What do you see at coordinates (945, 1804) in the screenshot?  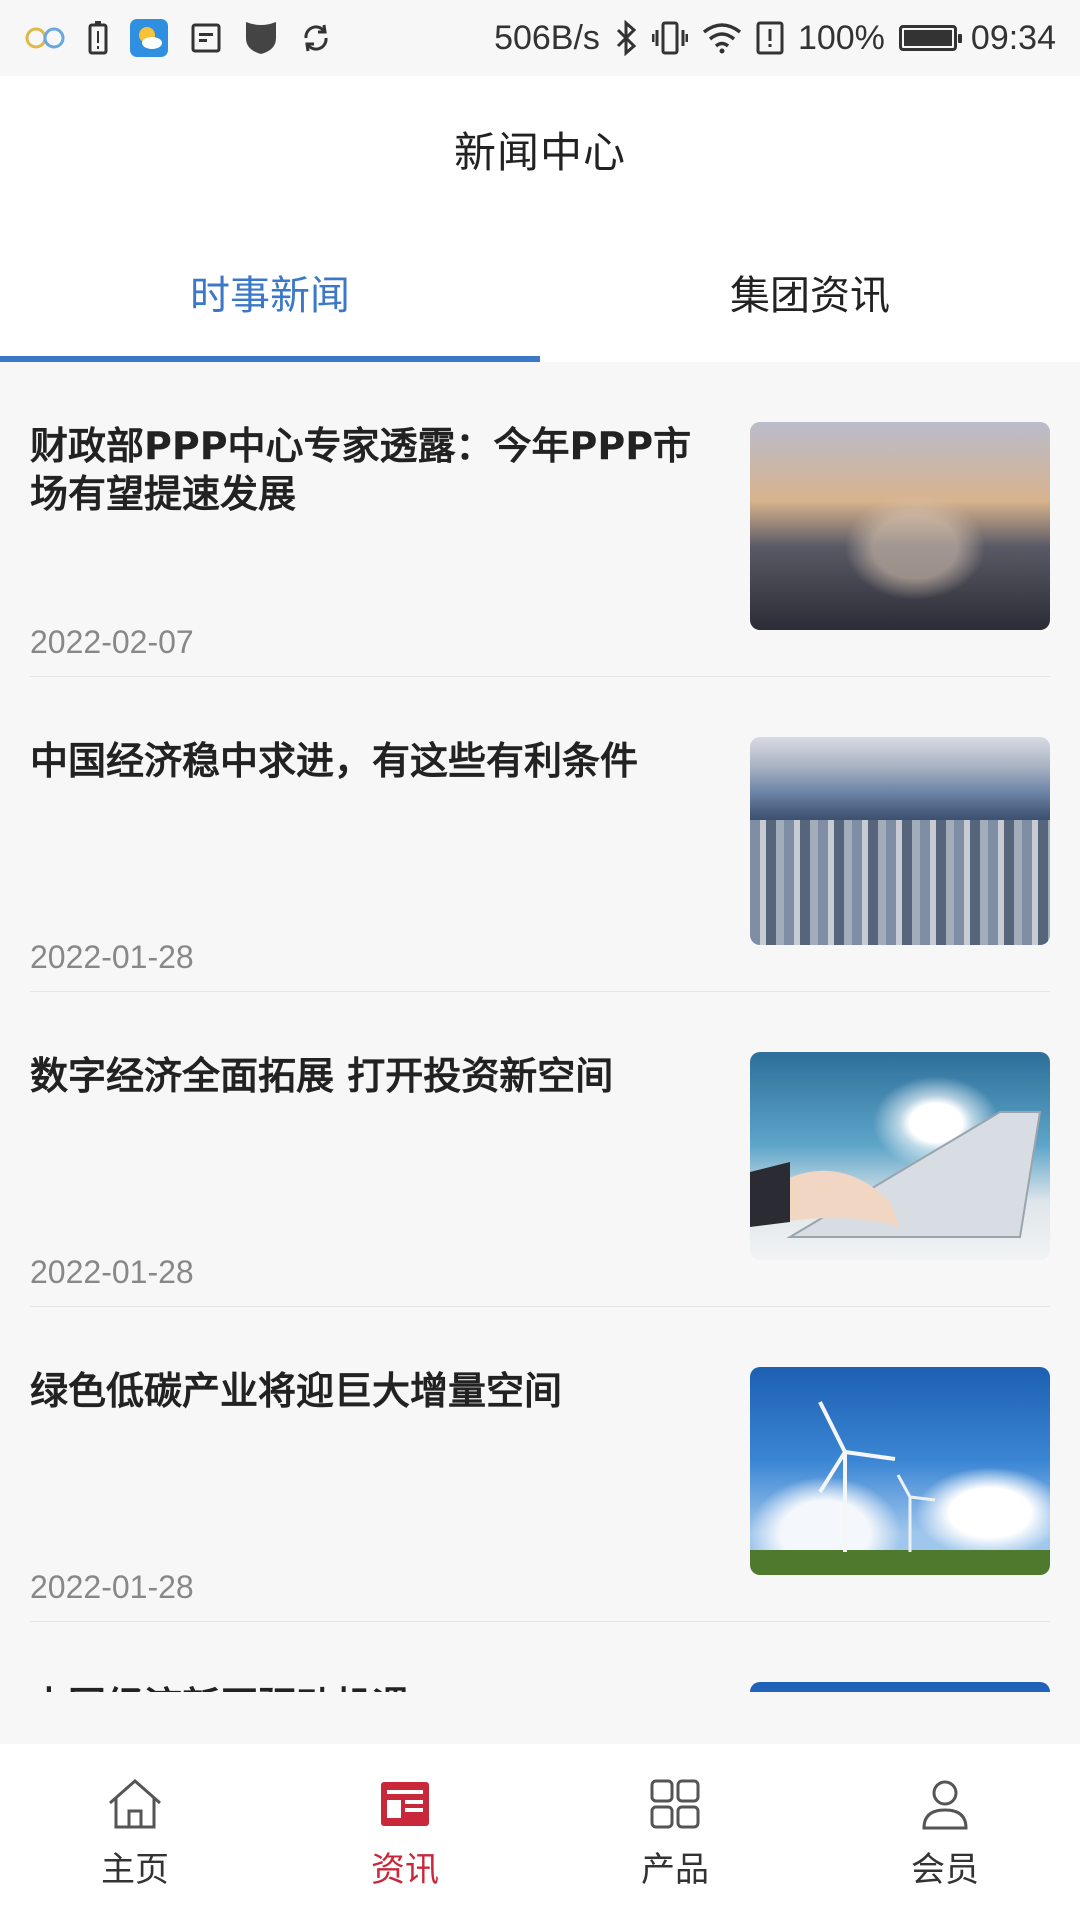 I see `user-icon` at bounding box center [945, 1804].